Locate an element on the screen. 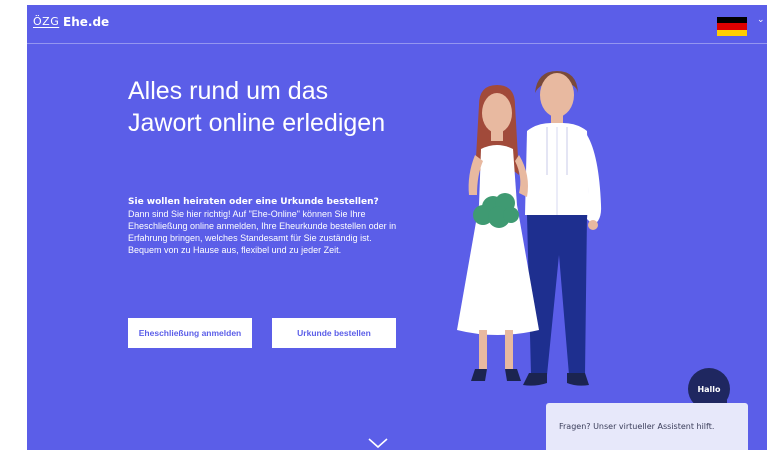 The image size is (767, 450). bride-figure is located at coordinates (498, 233).